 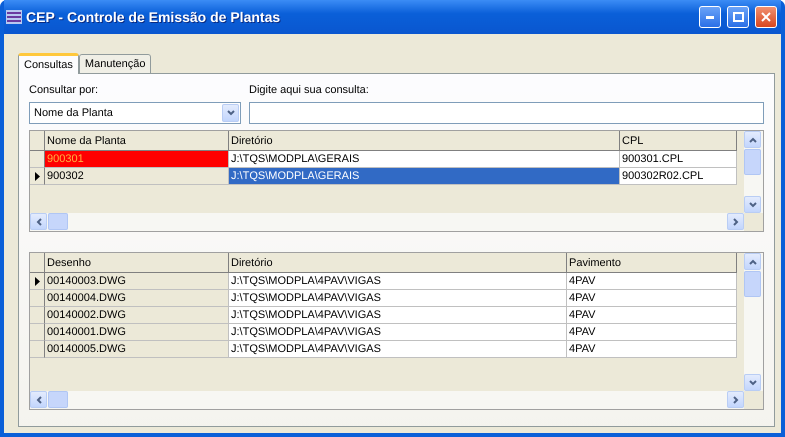 I want to click on minimize-button, so click(x=710, y=17).